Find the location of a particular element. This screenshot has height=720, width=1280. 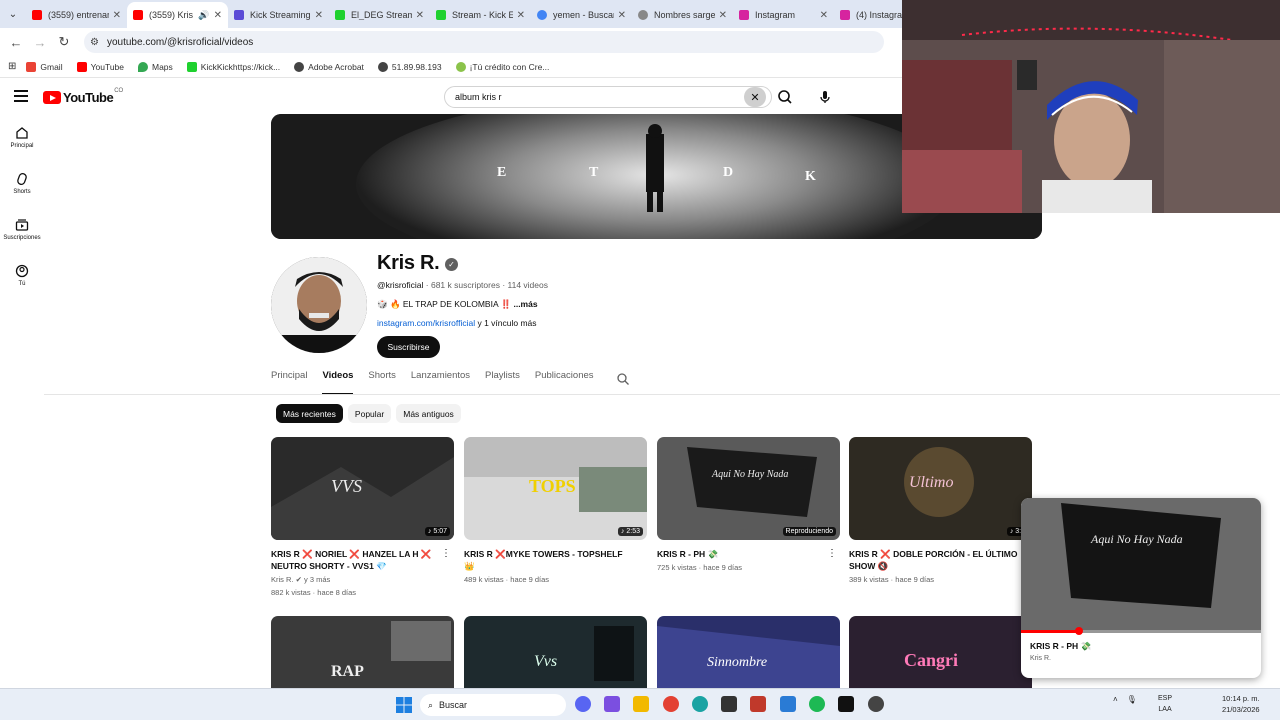

browser-tab: Kick Streaming ✕ is located at coordinates (278, 15).